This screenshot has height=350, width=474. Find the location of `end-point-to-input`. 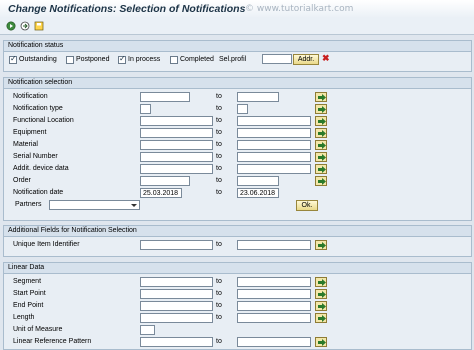

end-point-to-input is located at coordinates (274, 306).